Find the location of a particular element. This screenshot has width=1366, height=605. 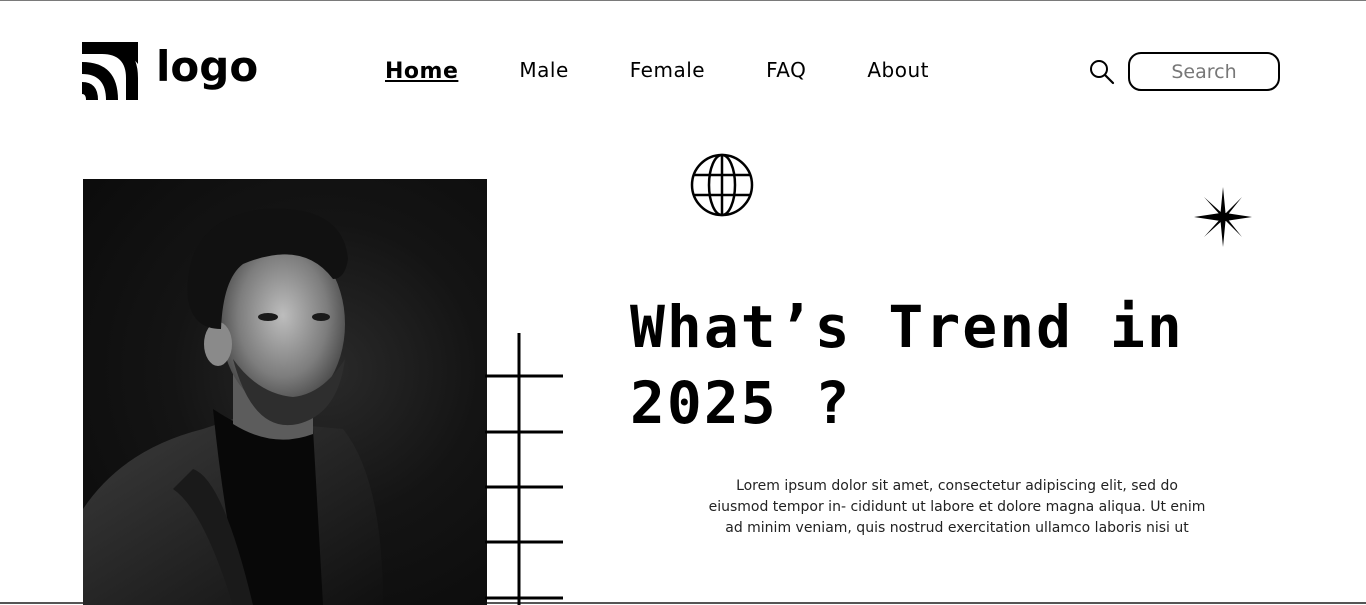

nav-about: About is located at coordinates (898, 71).